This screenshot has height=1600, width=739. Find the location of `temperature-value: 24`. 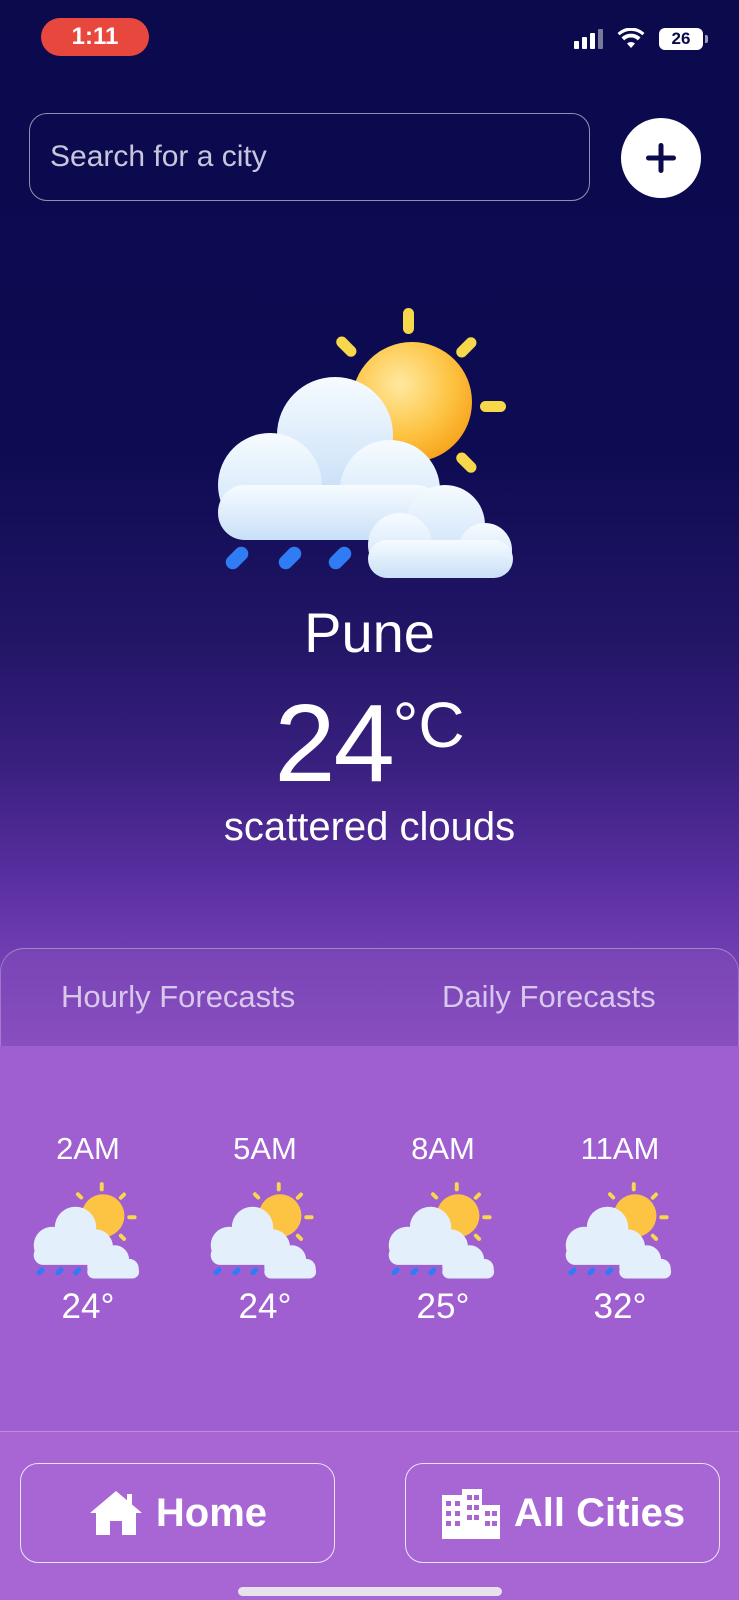

temperature-value: 24 is located at coordinates (334, 743).